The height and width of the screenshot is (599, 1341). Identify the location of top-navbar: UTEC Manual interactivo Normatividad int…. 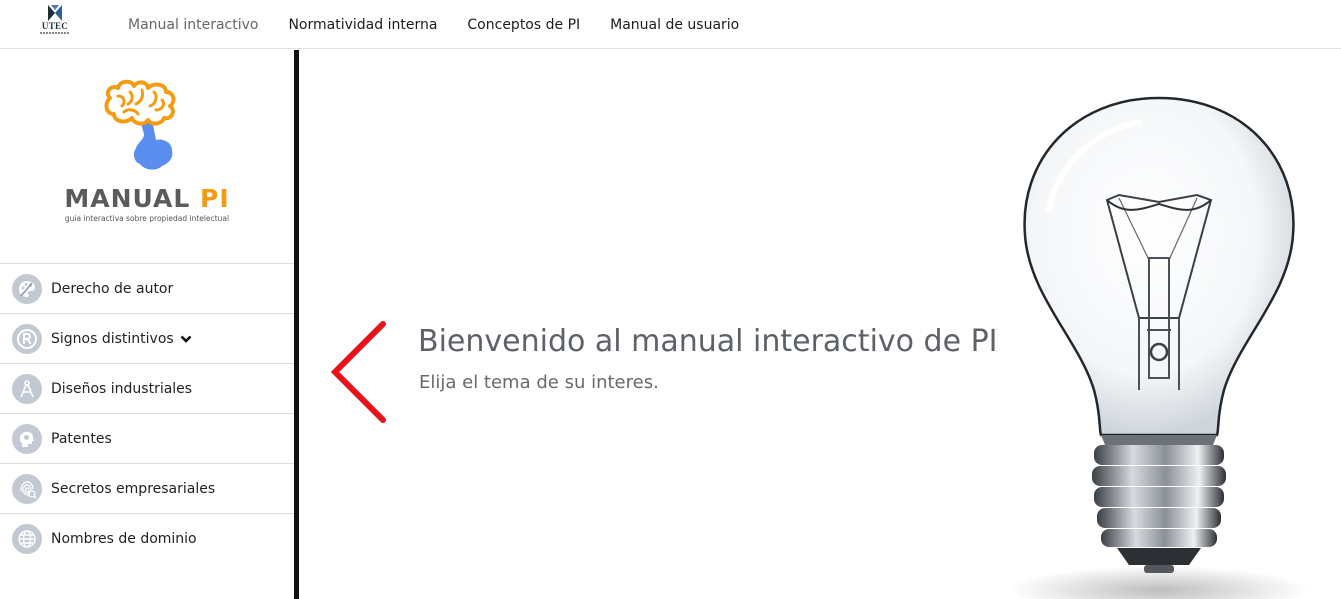
(670, 24).